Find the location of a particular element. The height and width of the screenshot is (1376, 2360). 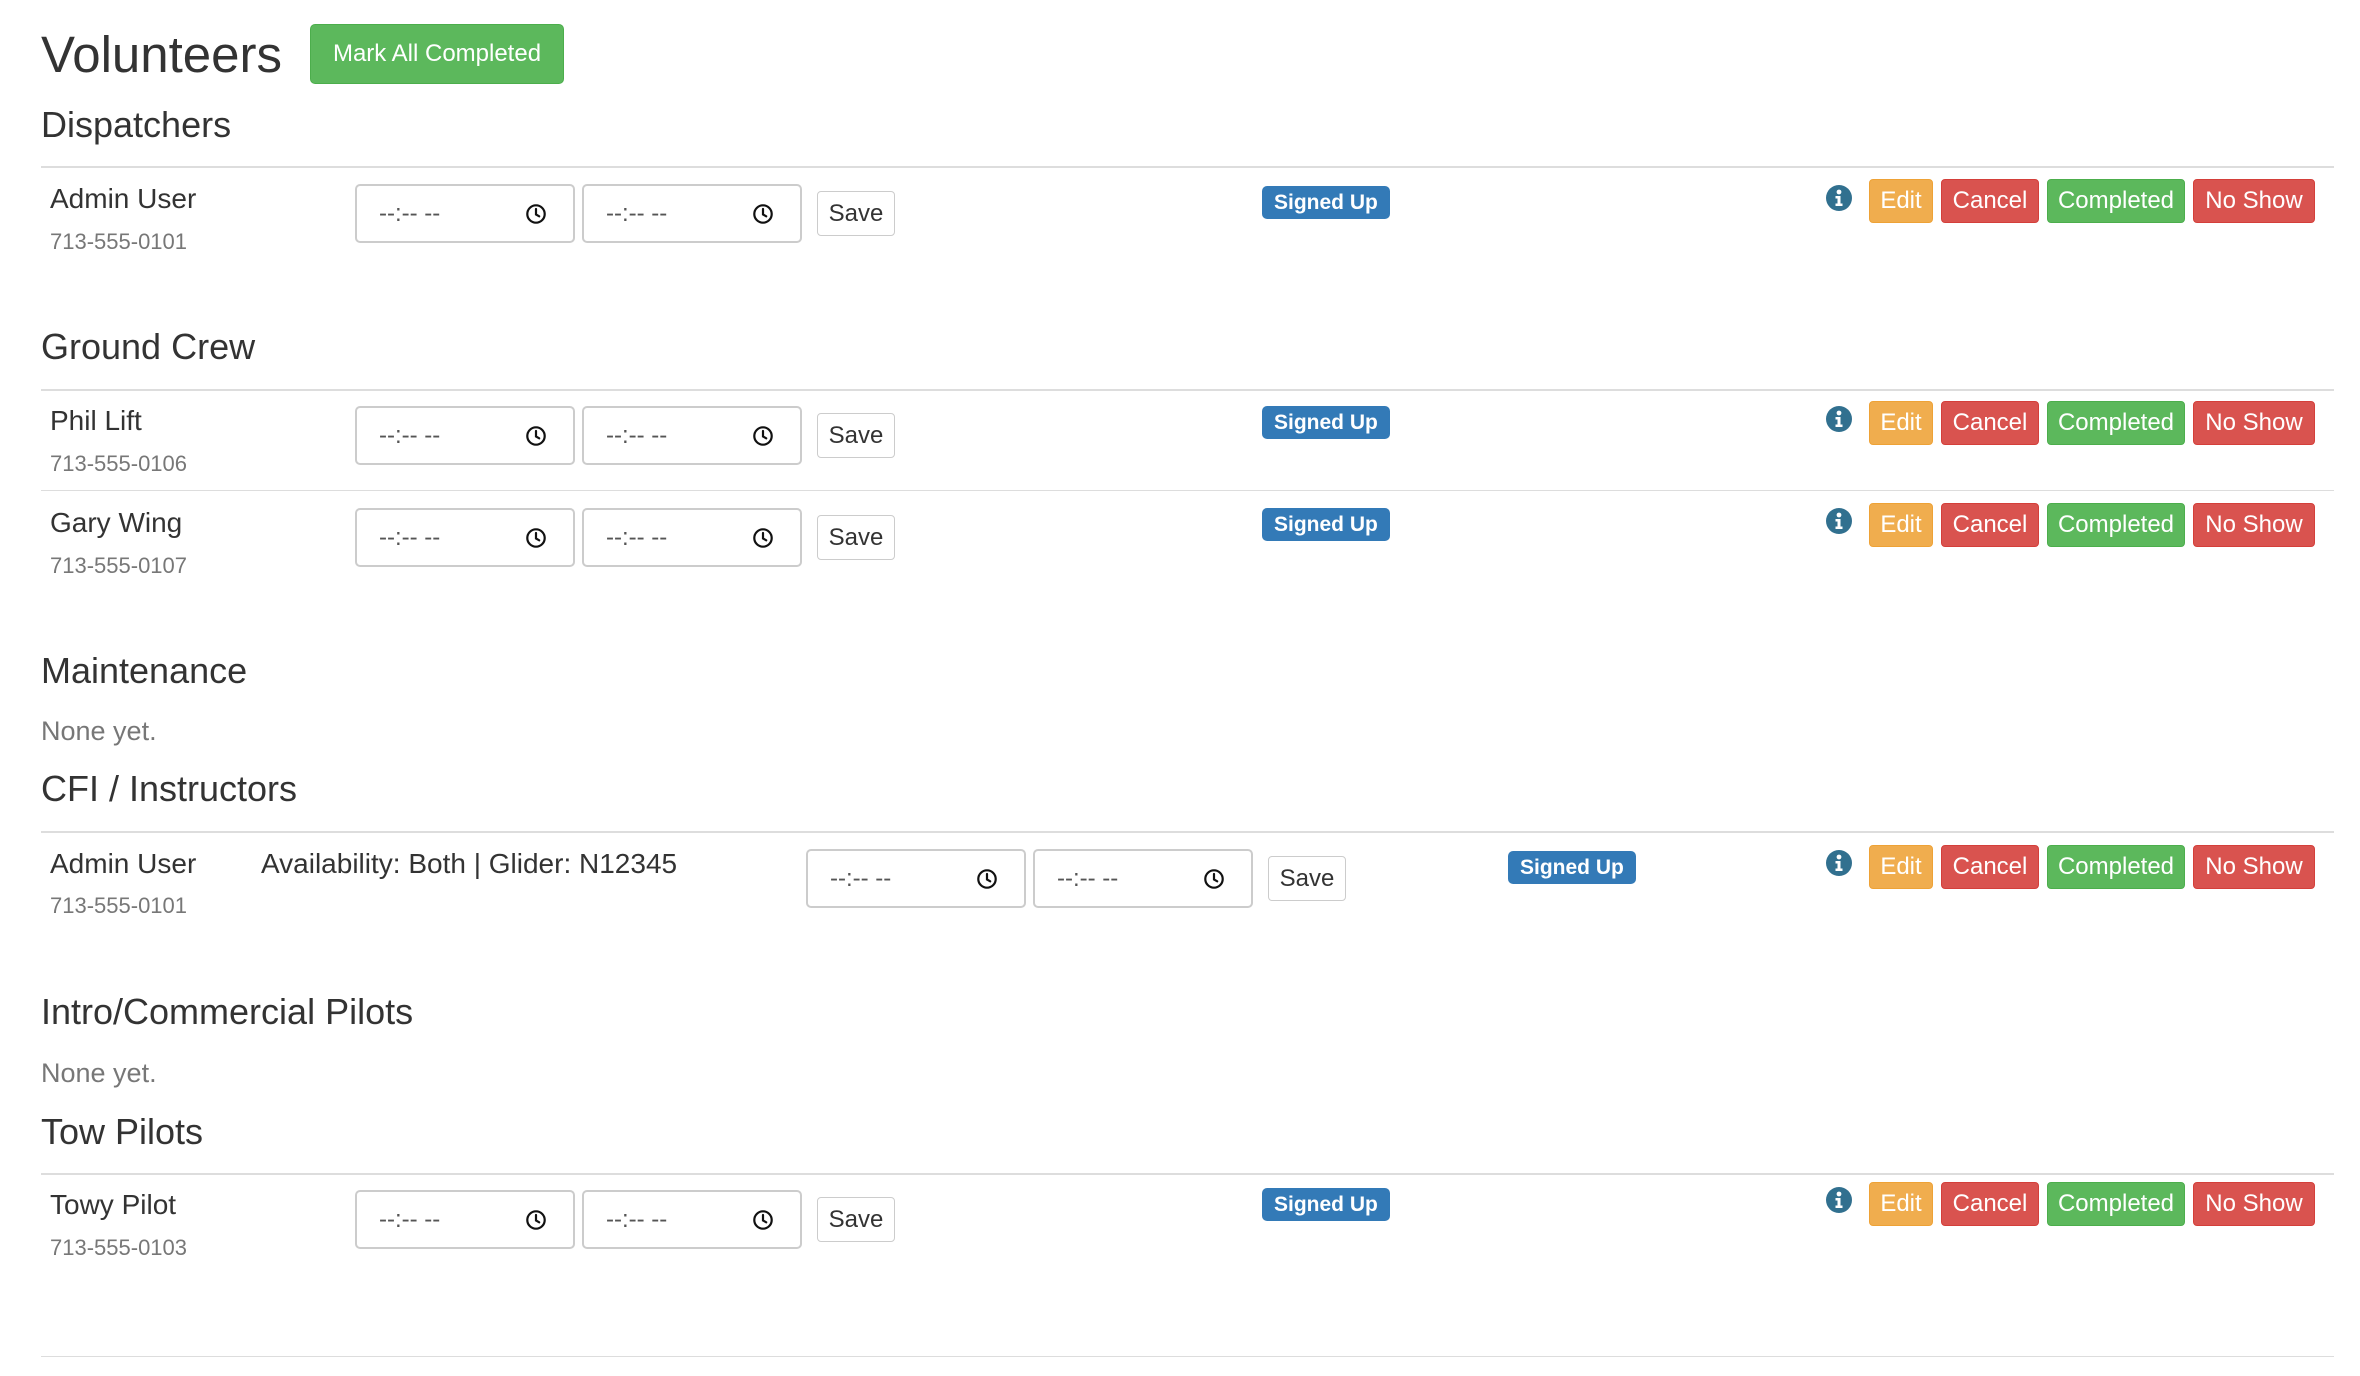

section-title-maintenance: Maintenance is located at coordinates (144, 670).